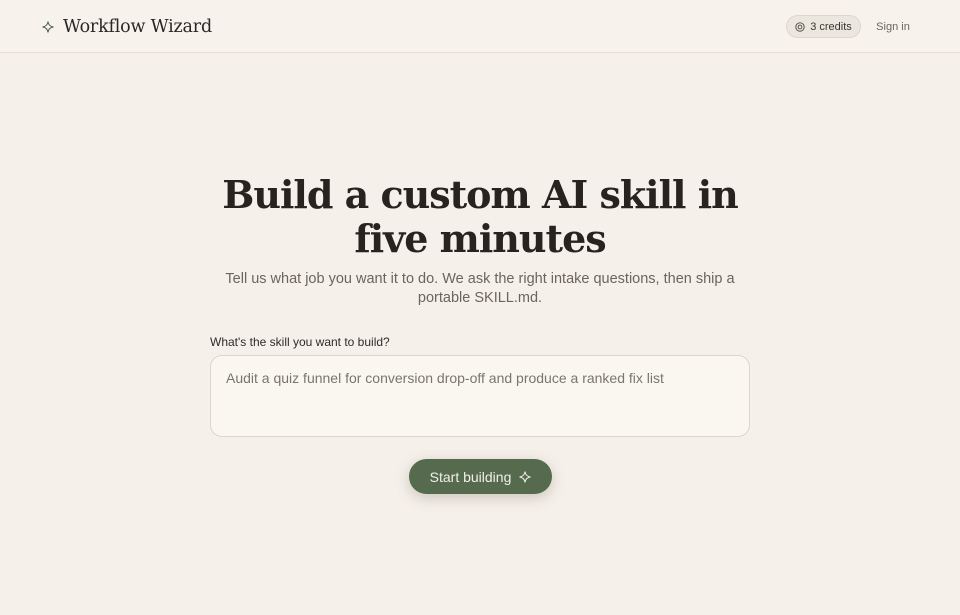 Image resolution: width=960 pixels, height=615 pixels. What do you see at coordinates (470, 476) in the screenshot?
I see `start-building-label: Start building` at bounding box center [470, 476].